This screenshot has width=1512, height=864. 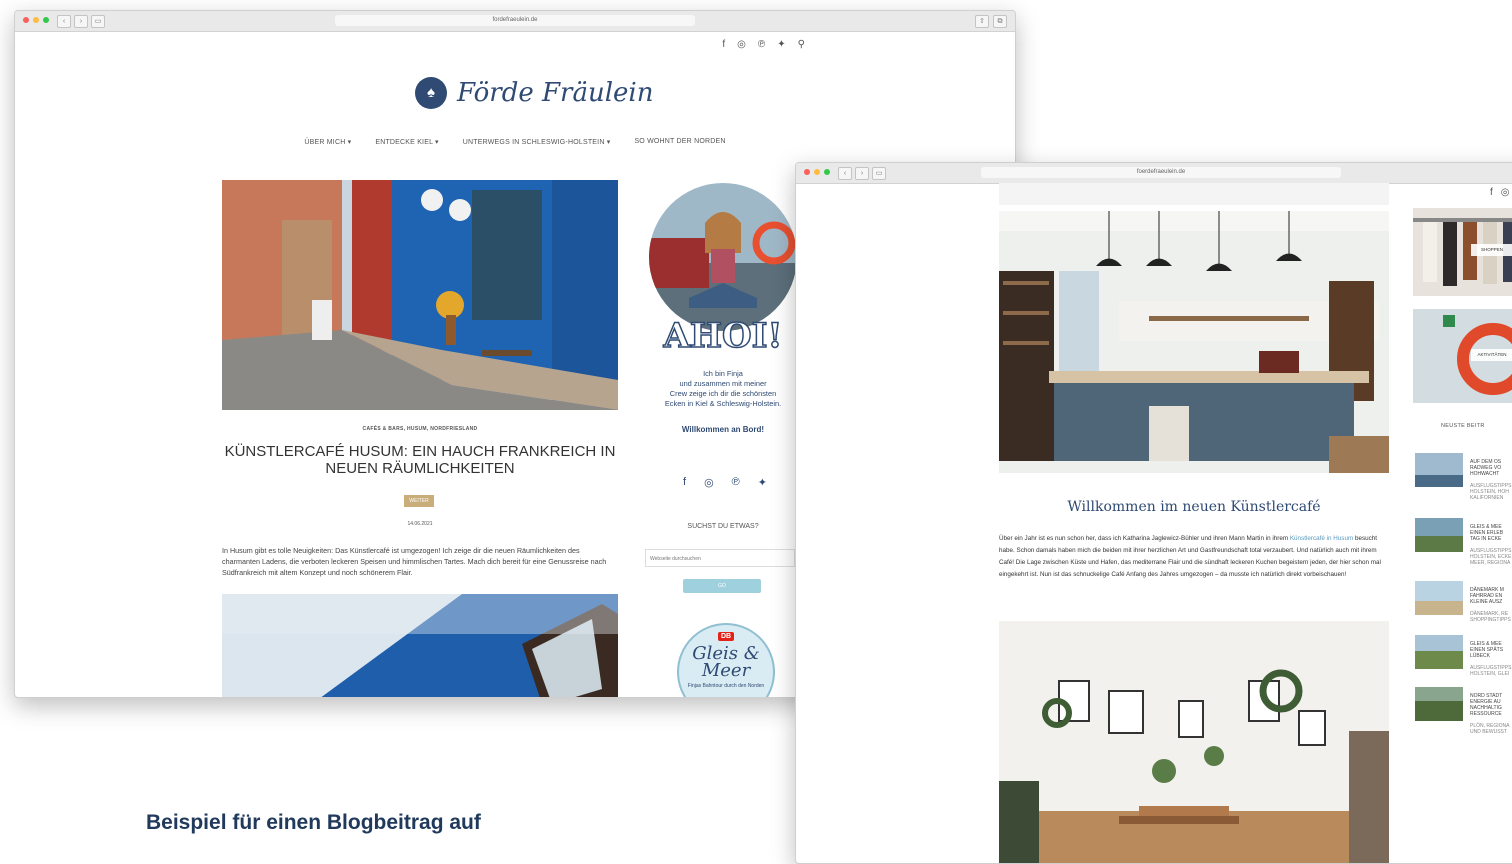 I want to click on db-logo: DB, so click(x=726, y=636).